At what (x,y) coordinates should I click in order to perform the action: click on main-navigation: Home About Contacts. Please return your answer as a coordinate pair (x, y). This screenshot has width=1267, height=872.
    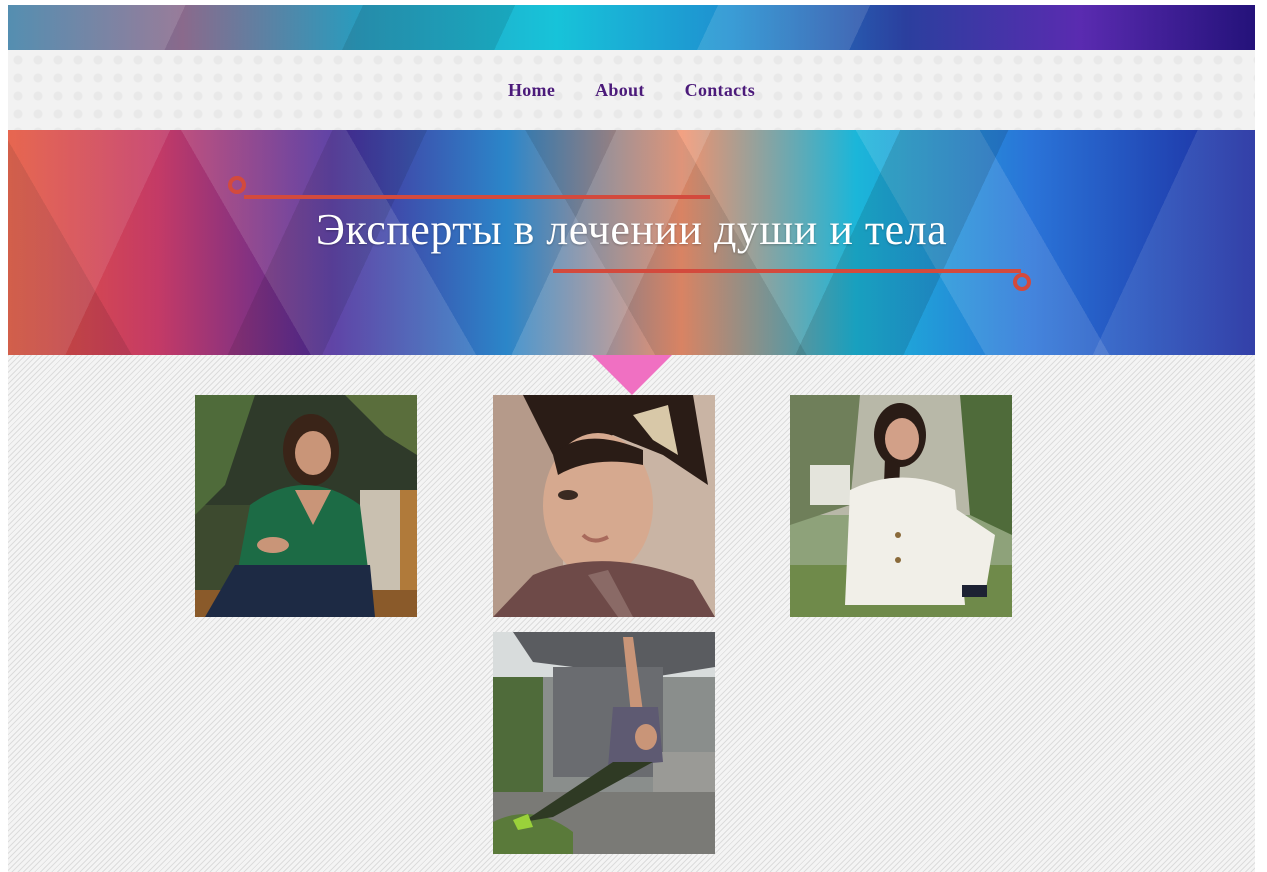
    Looking at the image, I should click on (631, 90).